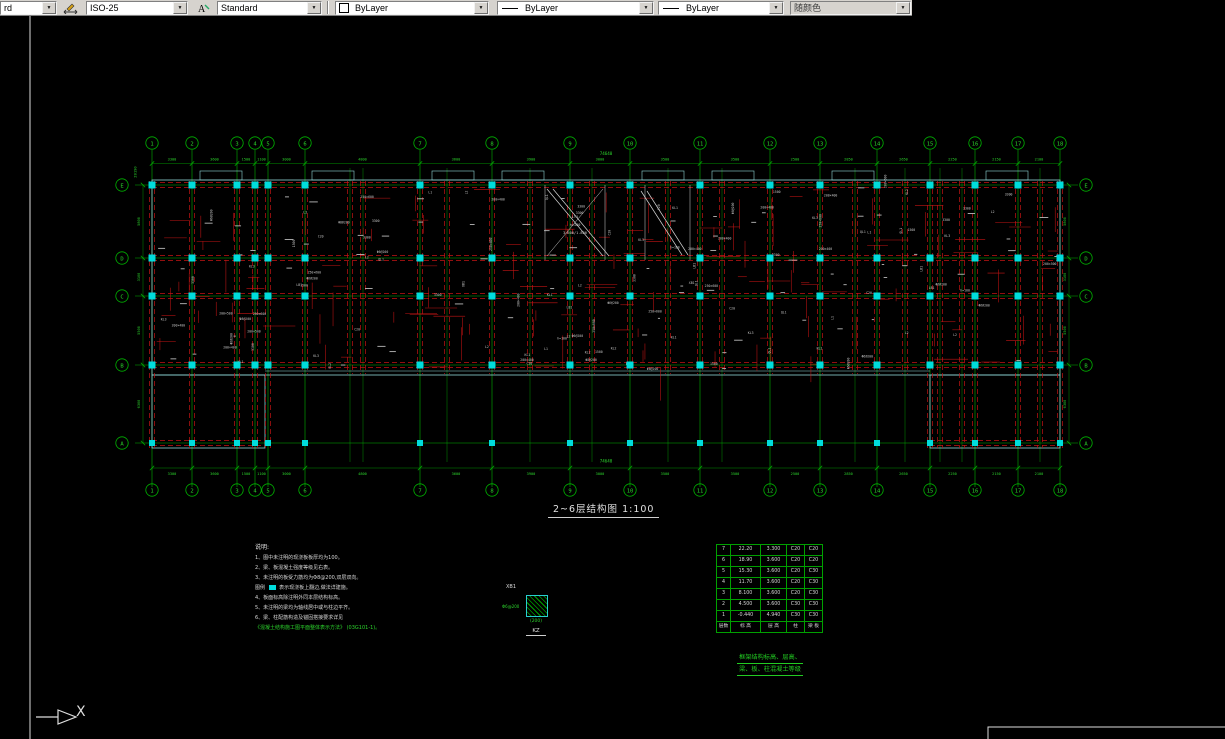 The height and width of the screenshot is (739, 1225). What do you see at coordinates (262, 547) in the screenshot?
I see `notes-heading: 说明:` at bounding box center [262, 547].